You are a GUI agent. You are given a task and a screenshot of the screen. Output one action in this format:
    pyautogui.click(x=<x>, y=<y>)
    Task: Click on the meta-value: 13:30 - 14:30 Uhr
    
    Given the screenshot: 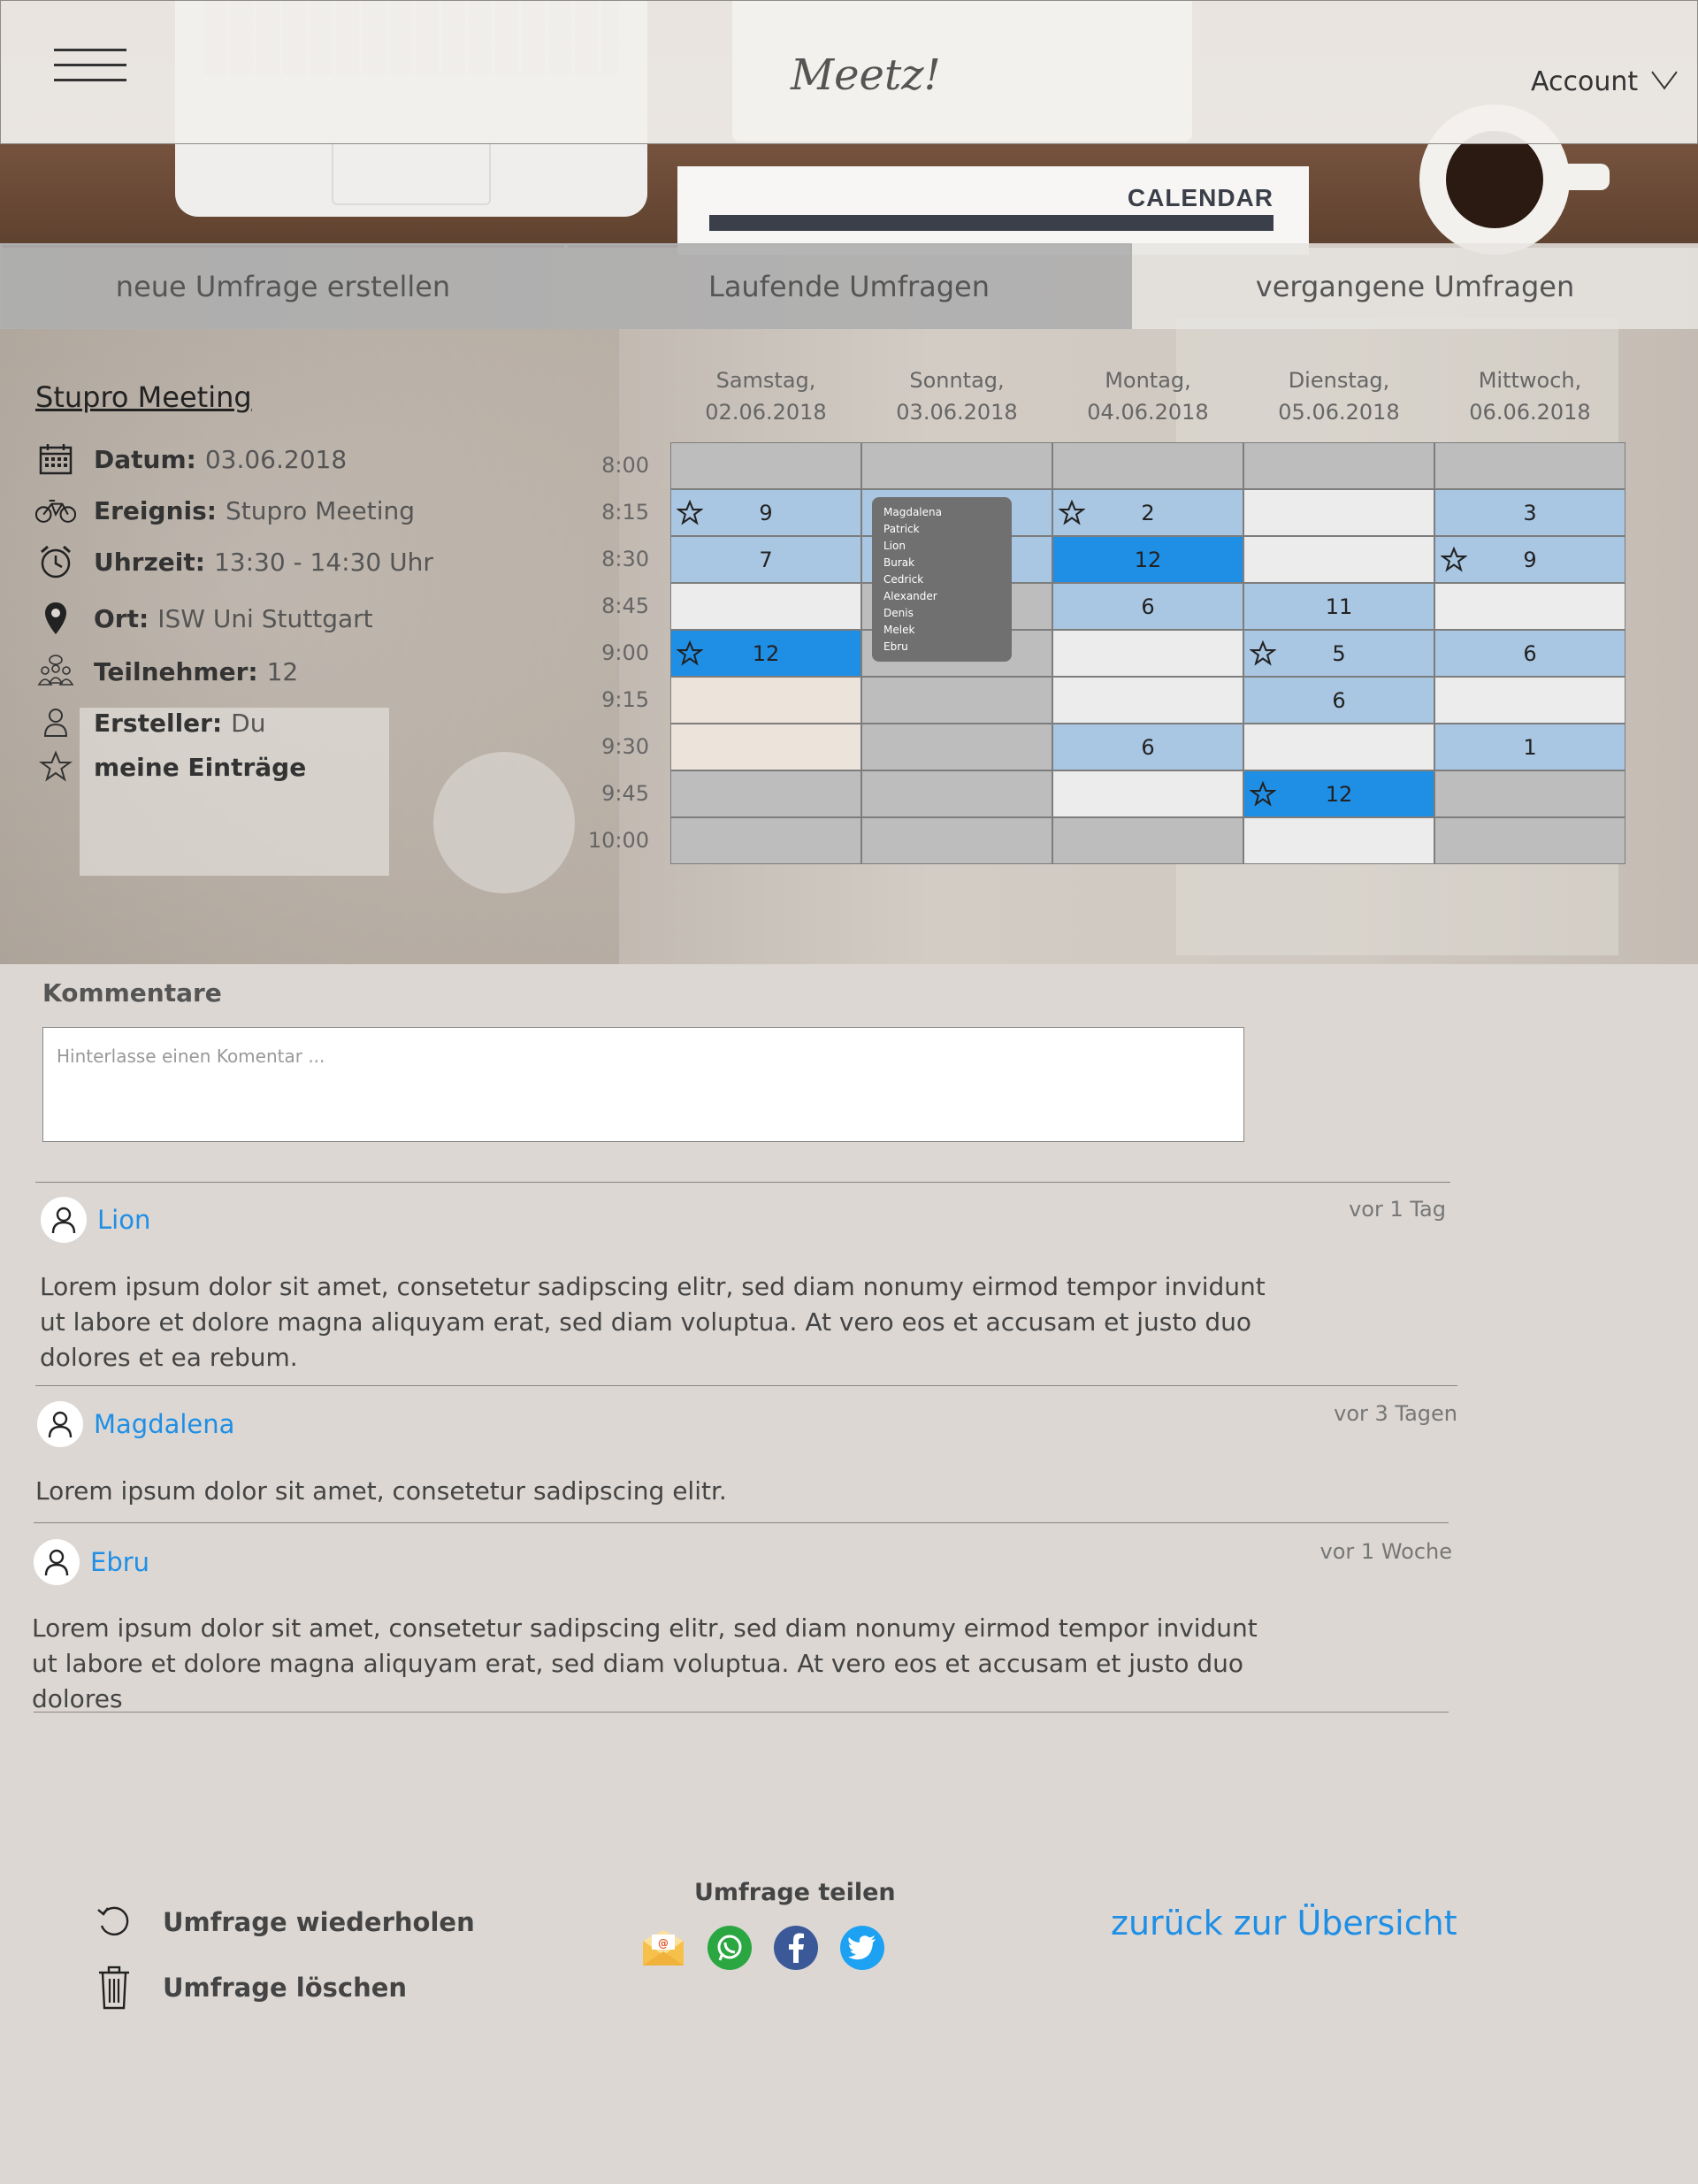 What is the action you would take?
    pyautogui.click(x=323, y=562)
    